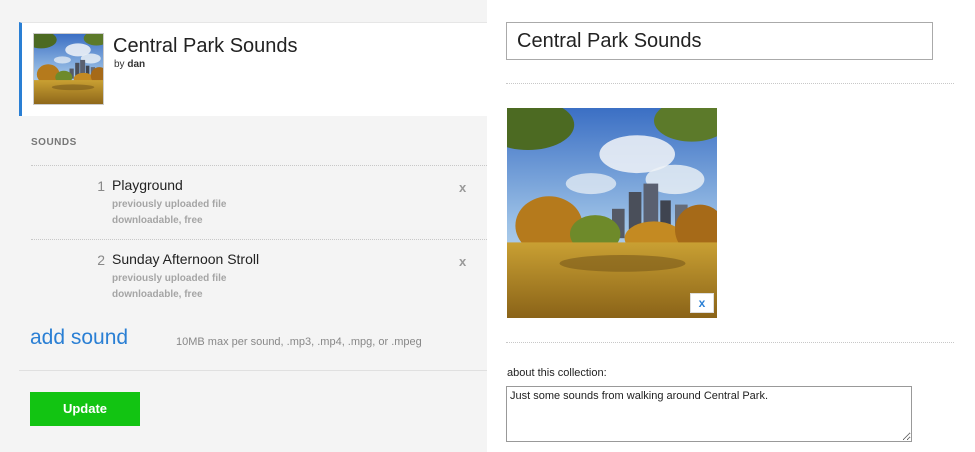 The image size is (975, 452). I want to click on central-park-cover-image, so click(612, 213).